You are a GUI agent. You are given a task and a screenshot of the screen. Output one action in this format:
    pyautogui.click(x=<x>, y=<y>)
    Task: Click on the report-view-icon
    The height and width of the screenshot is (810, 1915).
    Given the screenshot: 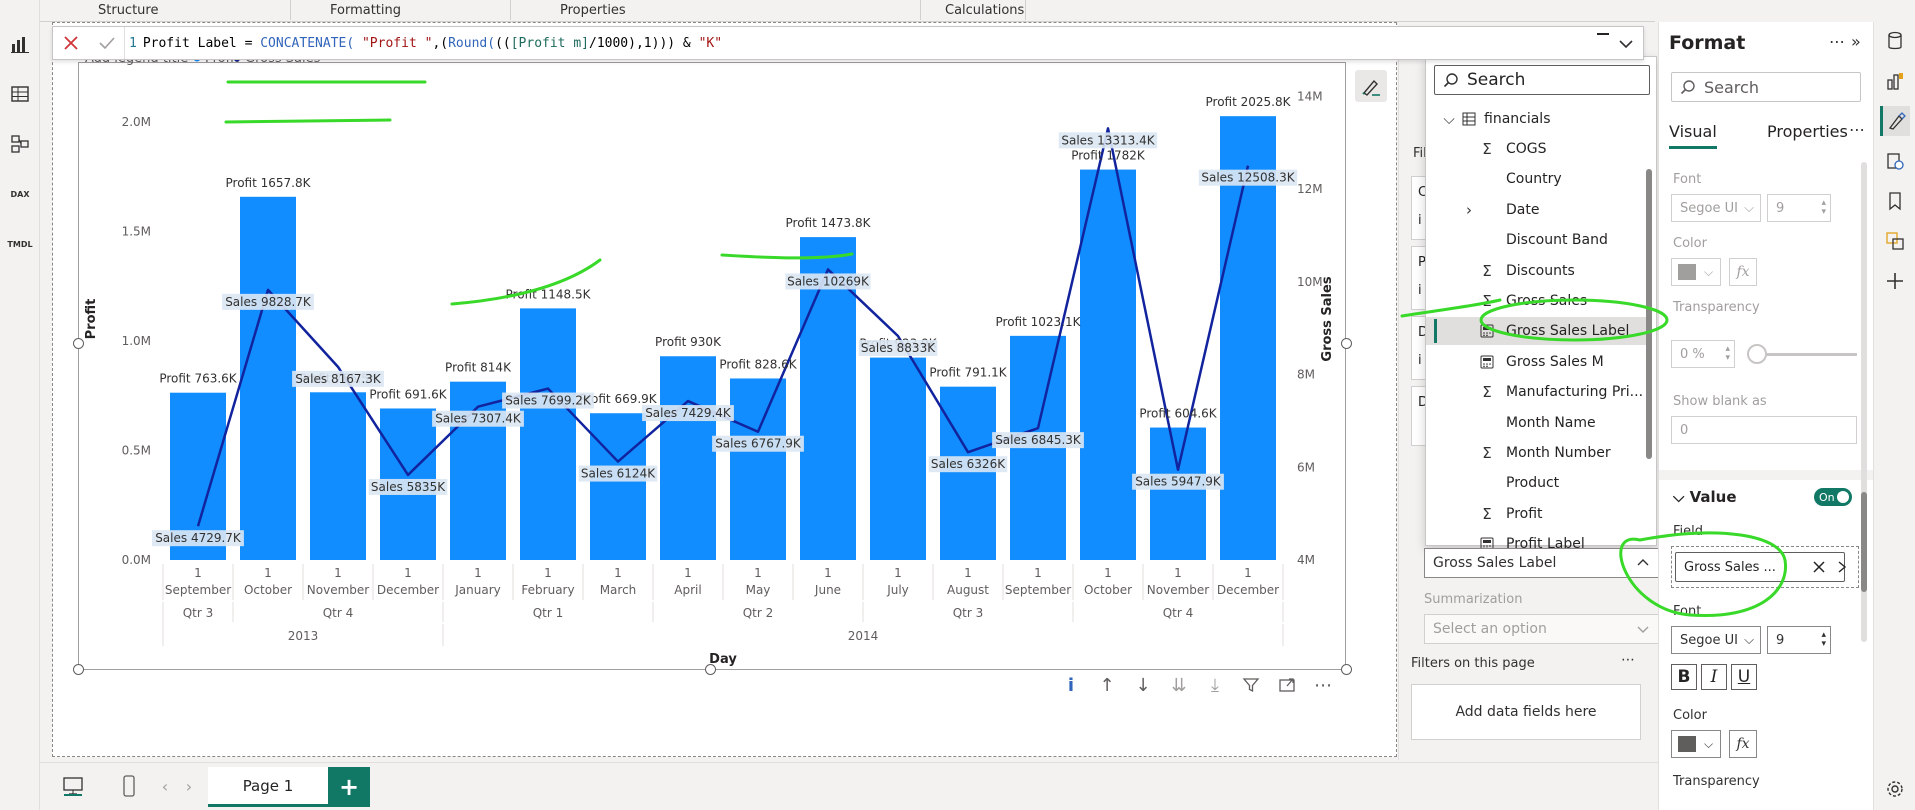 What is the action you would take?
    pyautogui.click(x=20, y=44)
    